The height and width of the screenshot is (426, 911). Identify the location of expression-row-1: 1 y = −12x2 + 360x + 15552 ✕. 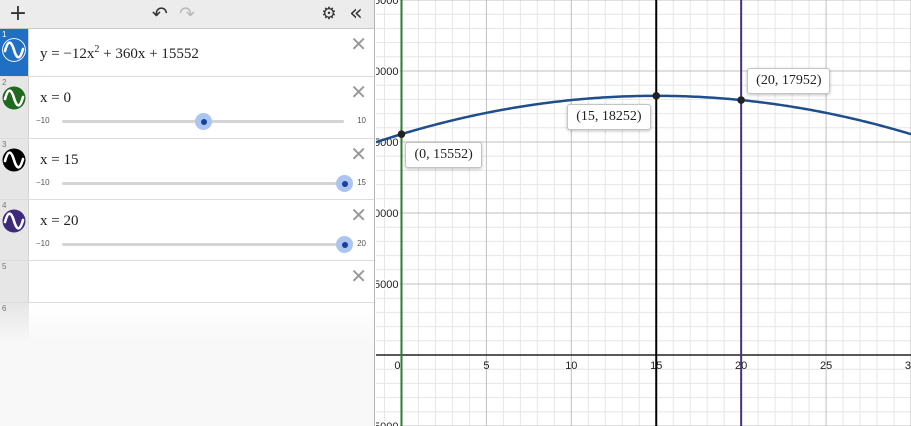
(187, 53).